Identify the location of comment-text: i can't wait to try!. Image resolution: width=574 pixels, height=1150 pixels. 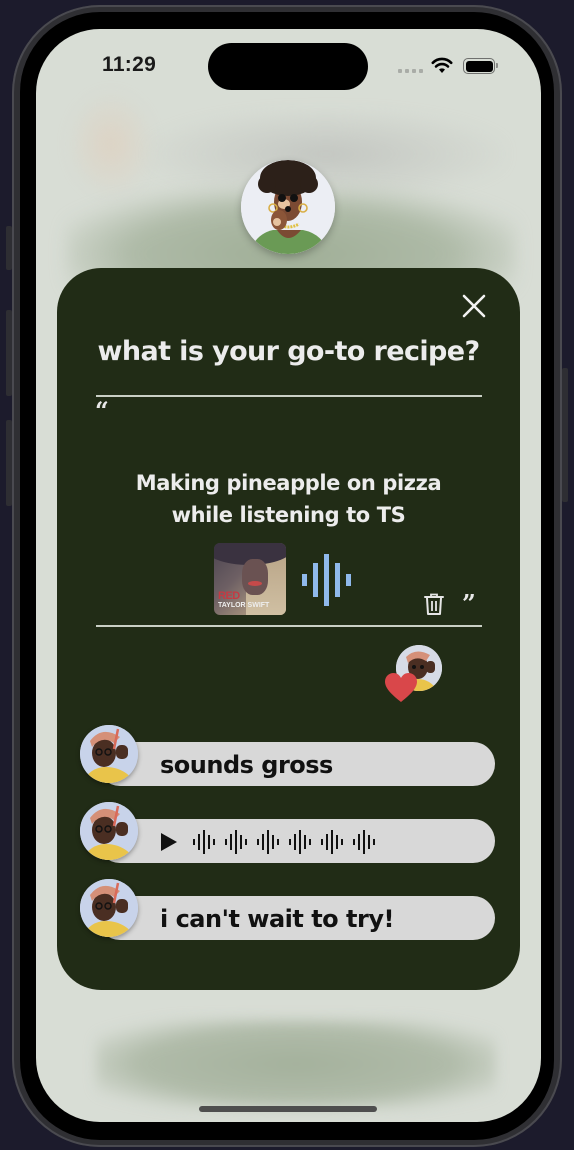
(277, 919).